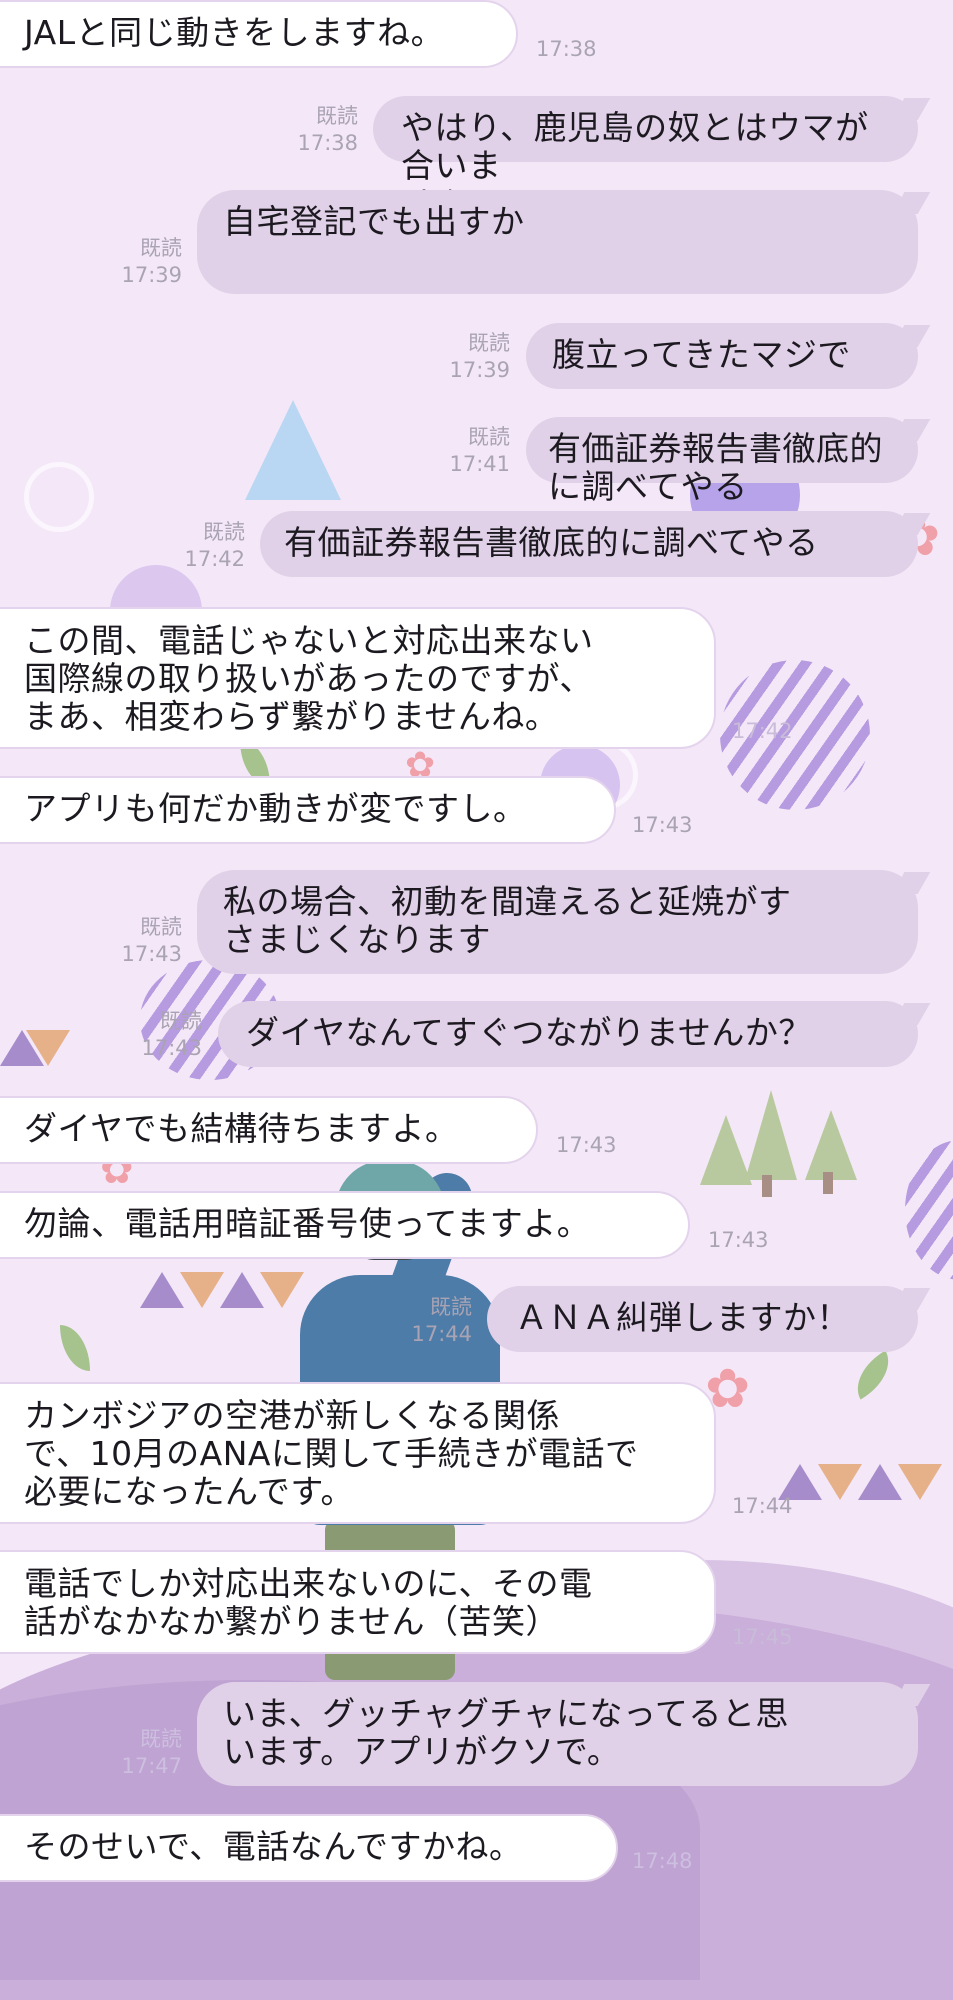 This screenshot has width=953, height=2000. I want to click on message-outgoing: ダイヤなんてすぐつながりませんか？, so click(568, 1034).